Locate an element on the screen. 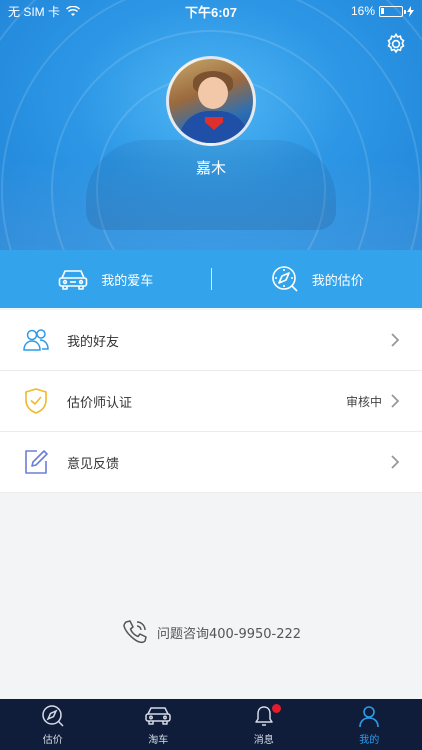  status-bar: 无 SIM 卡 下午6:07 16% is located at coordinates (211, 11).